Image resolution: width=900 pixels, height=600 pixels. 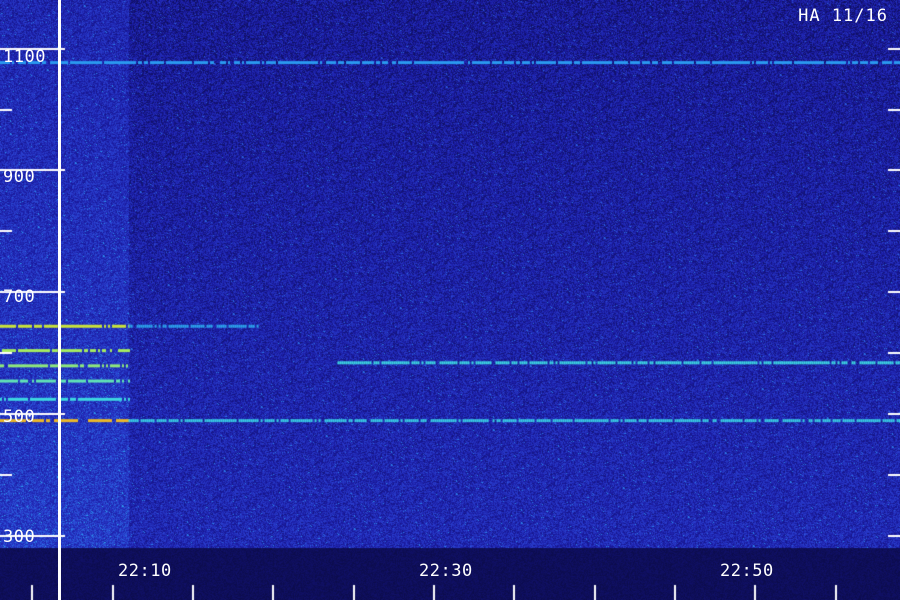 I want to click on time-marker-line, so click(x=59, y=300).